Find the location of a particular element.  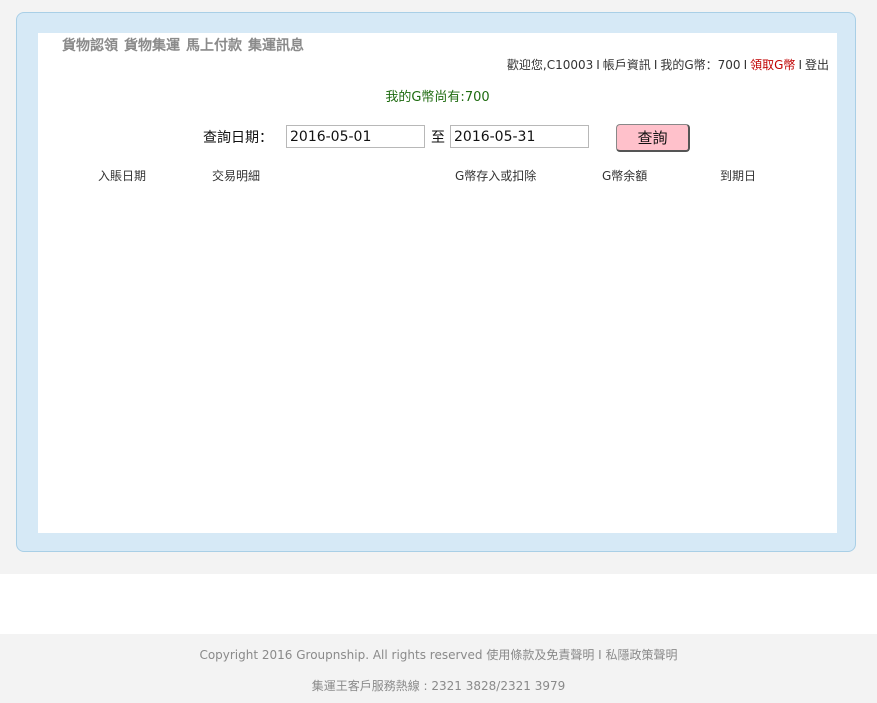

column-coins-in-out: G幣存入或扣除 is located at coordinates (496, 176).